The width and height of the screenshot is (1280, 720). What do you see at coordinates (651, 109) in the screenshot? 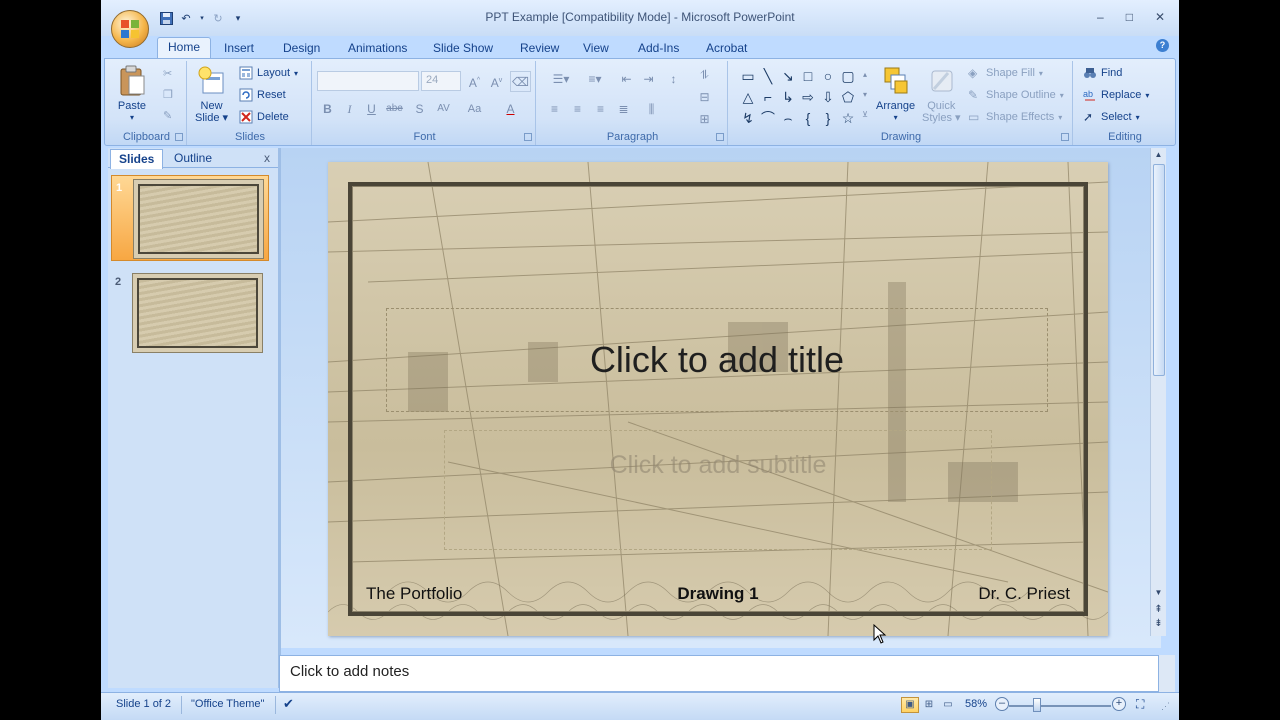
I see `columns-icon: ⫼` at bounding box center [651, 109].